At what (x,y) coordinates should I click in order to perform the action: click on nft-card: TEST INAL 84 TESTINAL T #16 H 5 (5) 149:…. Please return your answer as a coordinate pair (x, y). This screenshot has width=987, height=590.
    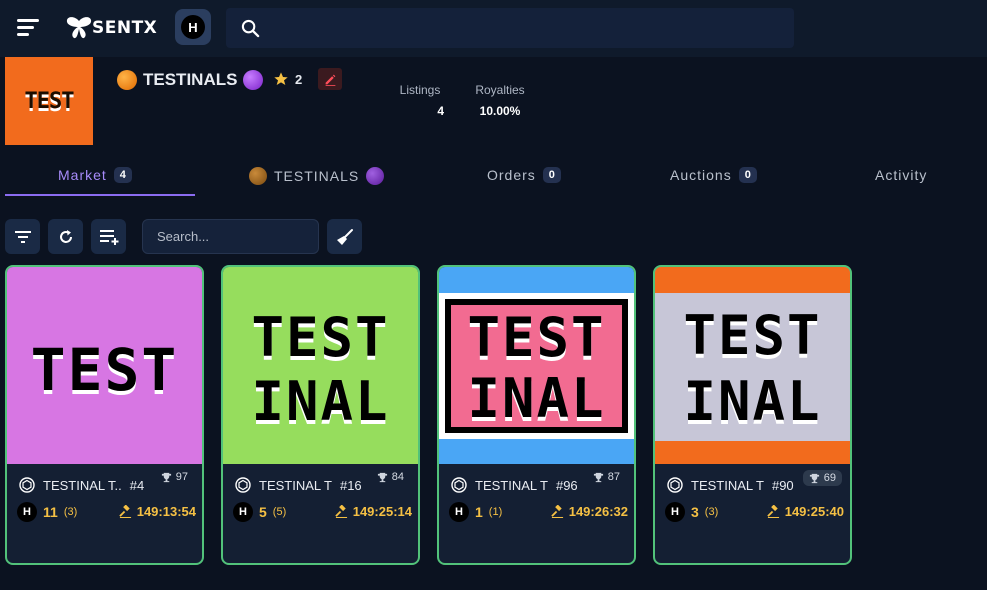
    Looking at the image, I should click on (320, 415).